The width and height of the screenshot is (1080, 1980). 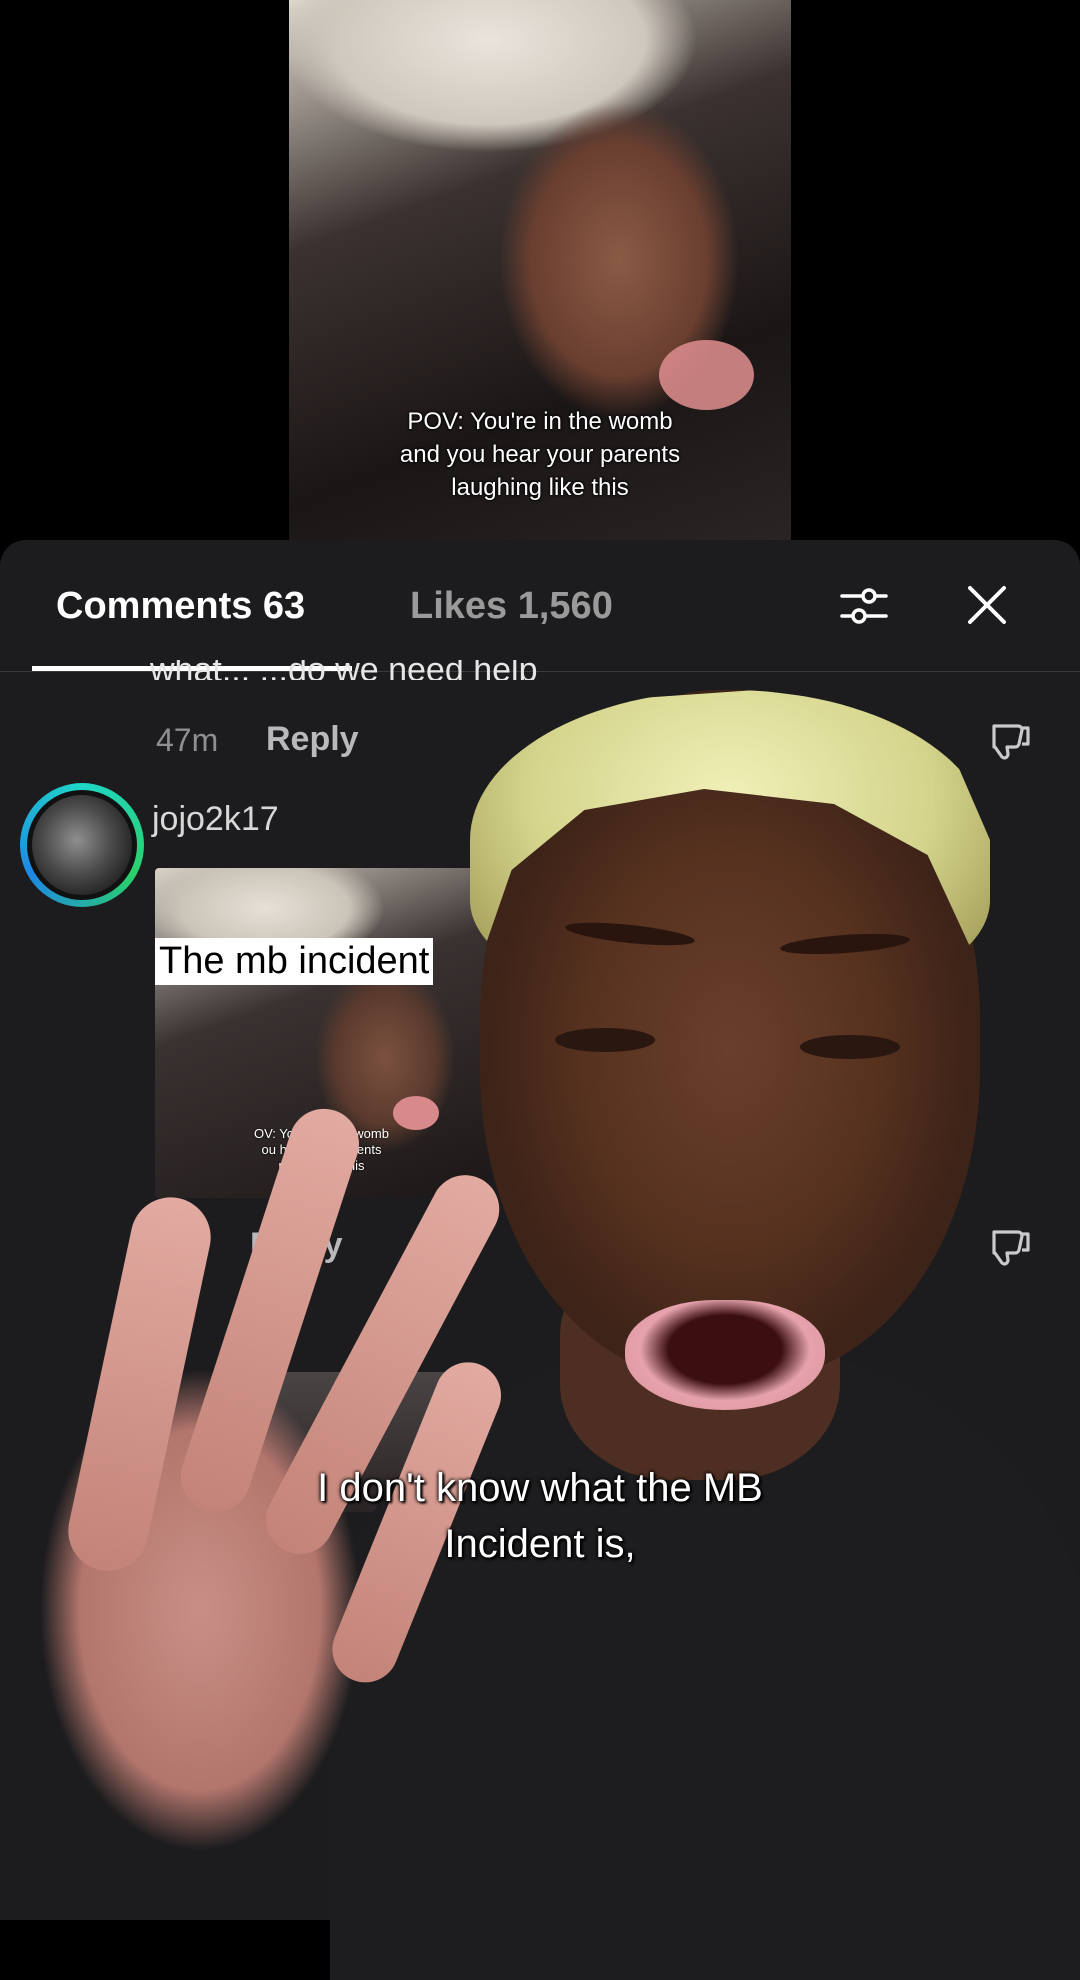 I want to click on comment-image-mouth, so click(x=416, y=1113).